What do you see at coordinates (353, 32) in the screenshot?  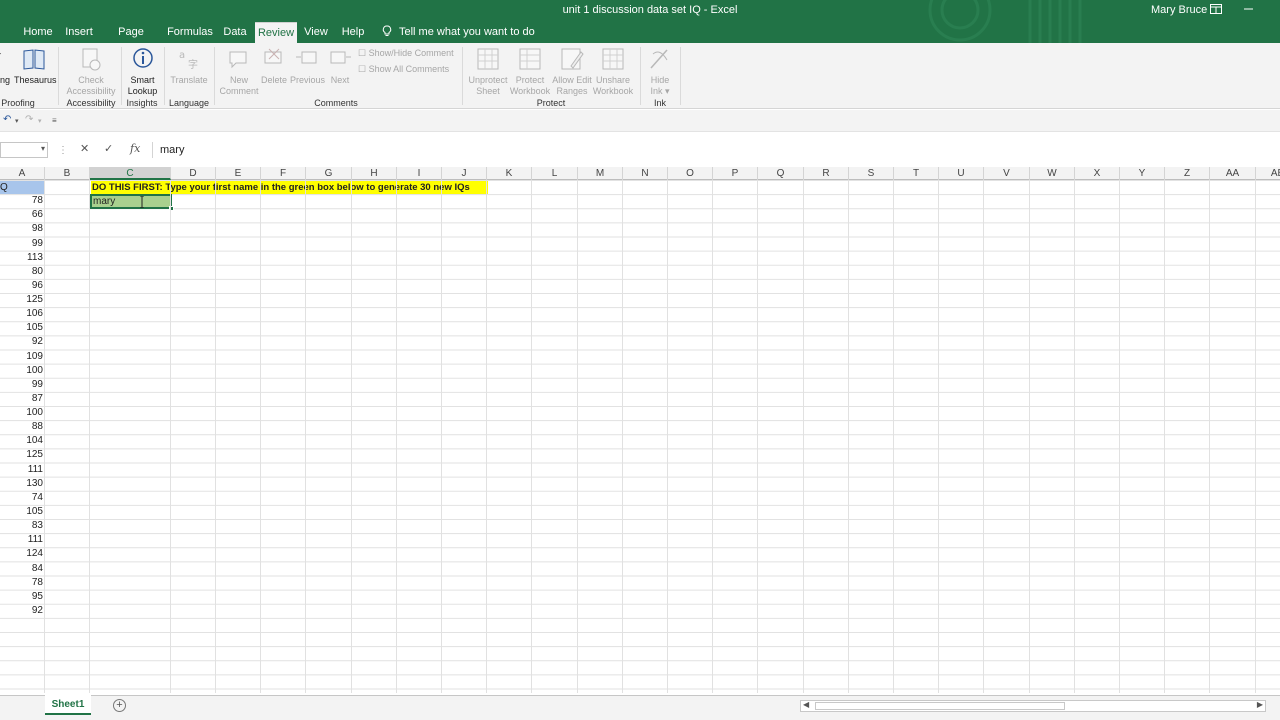 I see `tab-help: Help` at bounding box center [353, 32].